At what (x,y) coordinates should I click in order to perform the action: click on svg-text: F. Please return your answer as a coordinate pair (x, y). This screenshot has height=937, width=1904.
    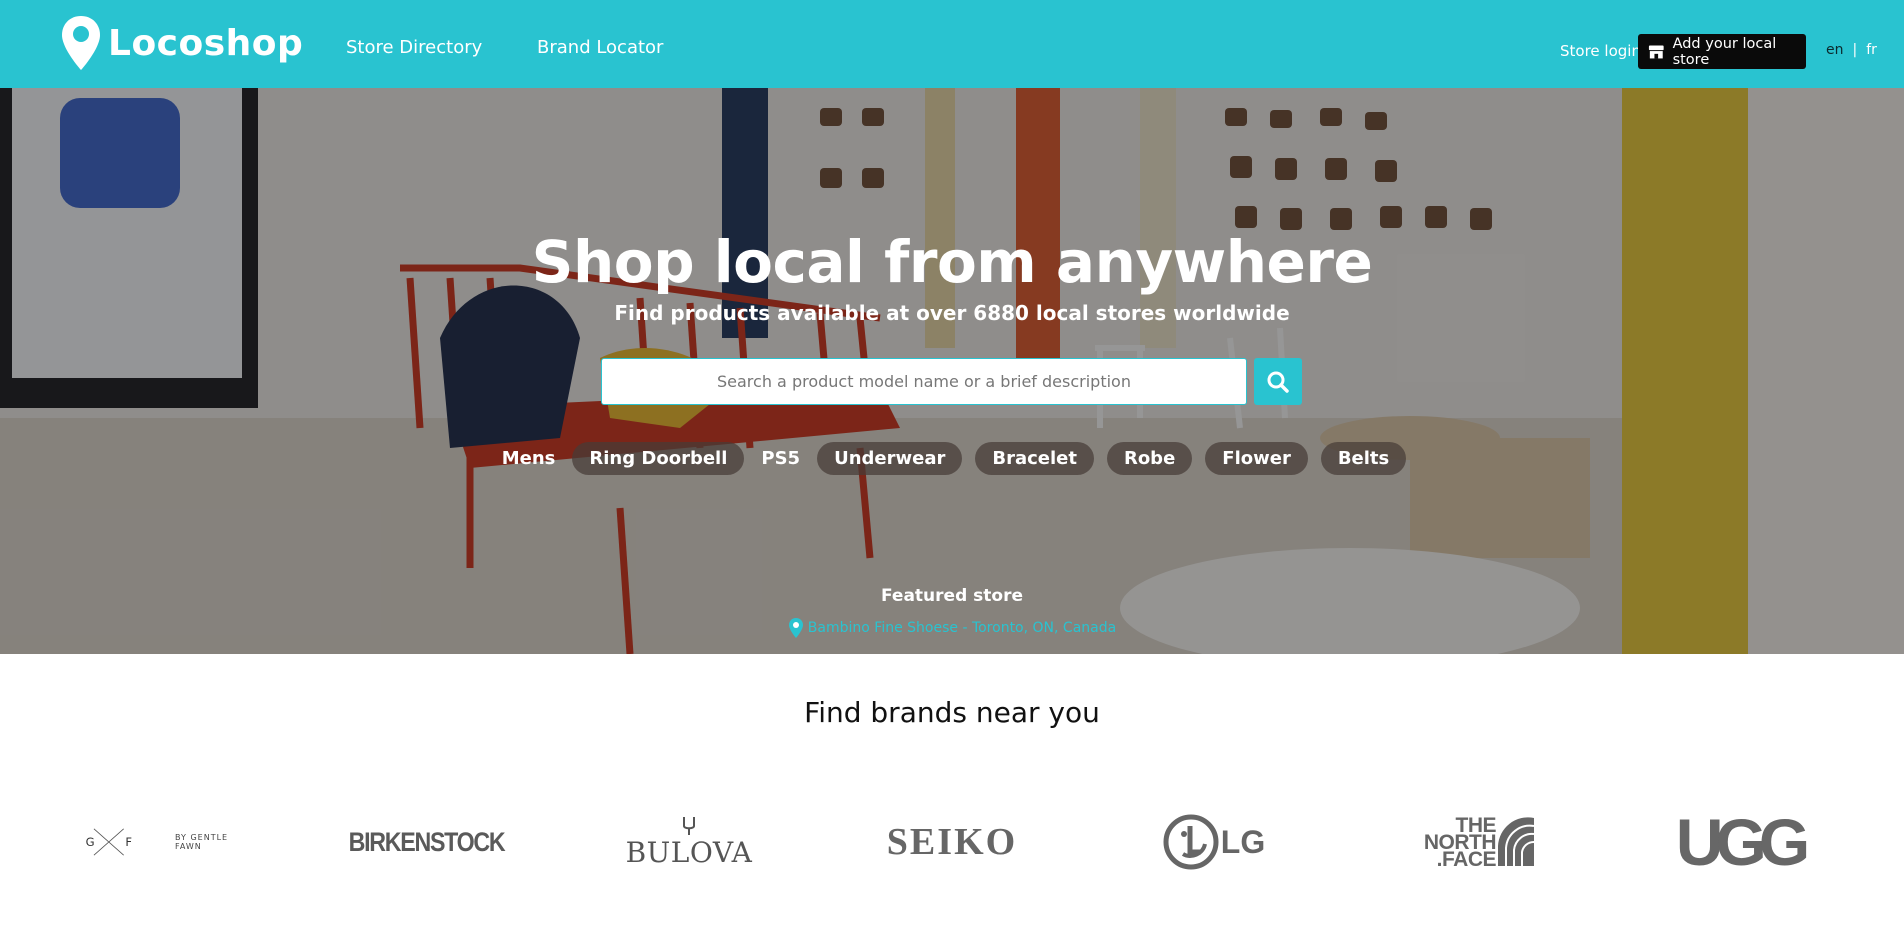
    Looking at the image, I should click on (128, 842).